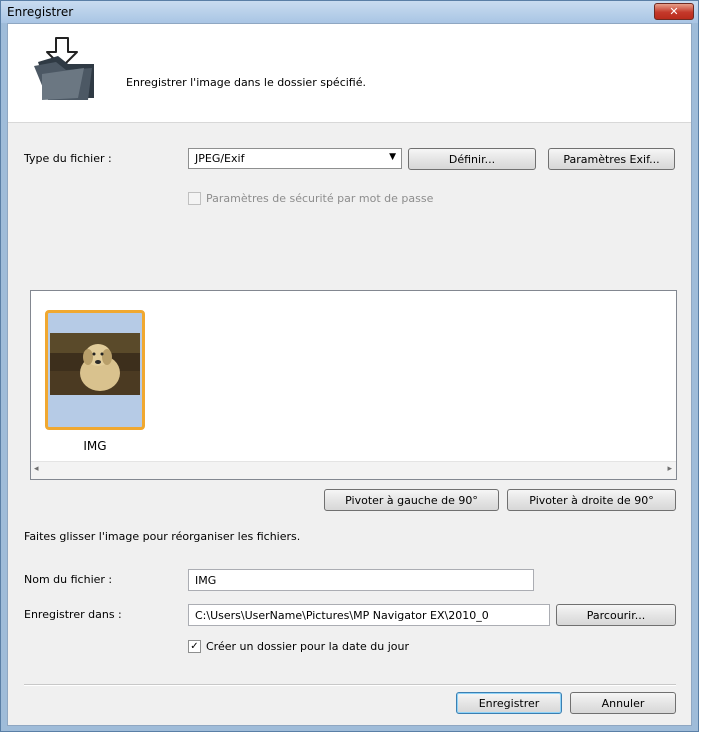 Image resolution: width=701 pixels, height=734 pixels. Describe the element at coordinates (509, 703) in the screenshot. I see `save-button: Enregistrer` at that location.